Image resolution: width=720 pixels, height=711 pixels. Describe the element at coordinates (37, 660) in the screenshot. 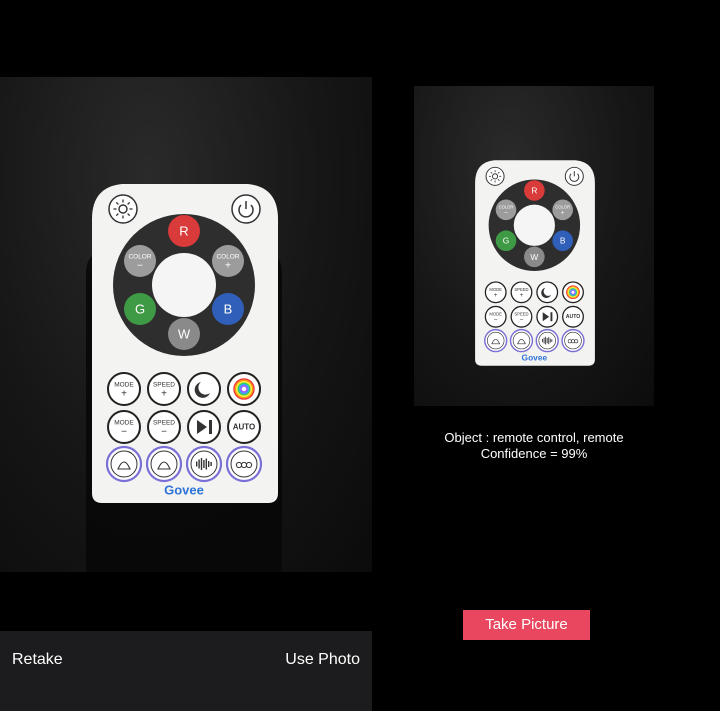

I see `retake-button: Retake` at that location.